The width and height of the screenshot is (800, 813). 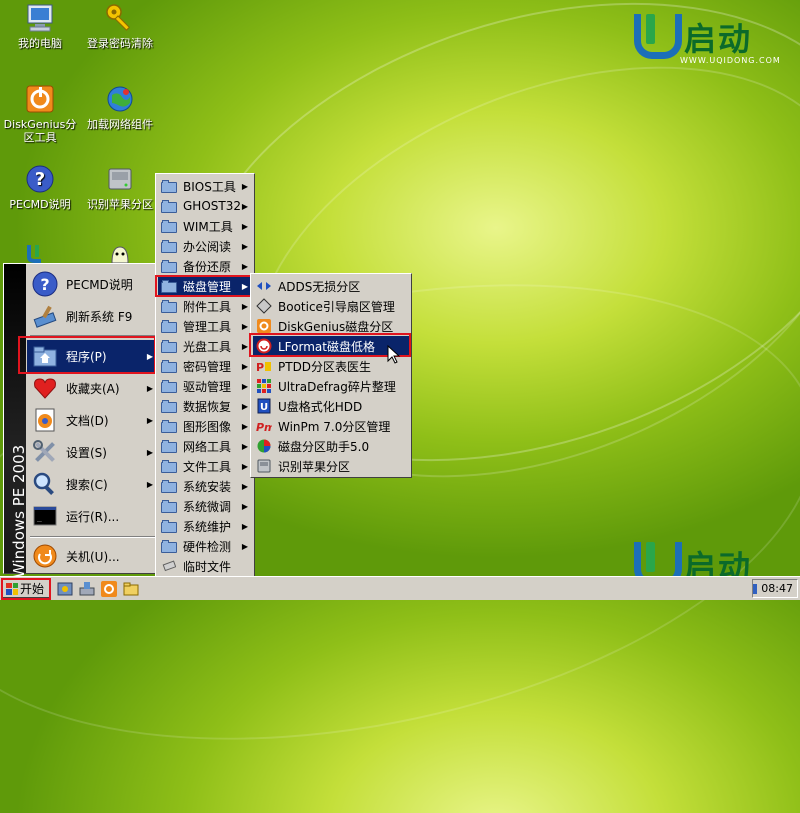 What do you see at coordinates (45, 452) in the screenshot?
I see `settings-tools-icon` at bounding box center [45, 452].